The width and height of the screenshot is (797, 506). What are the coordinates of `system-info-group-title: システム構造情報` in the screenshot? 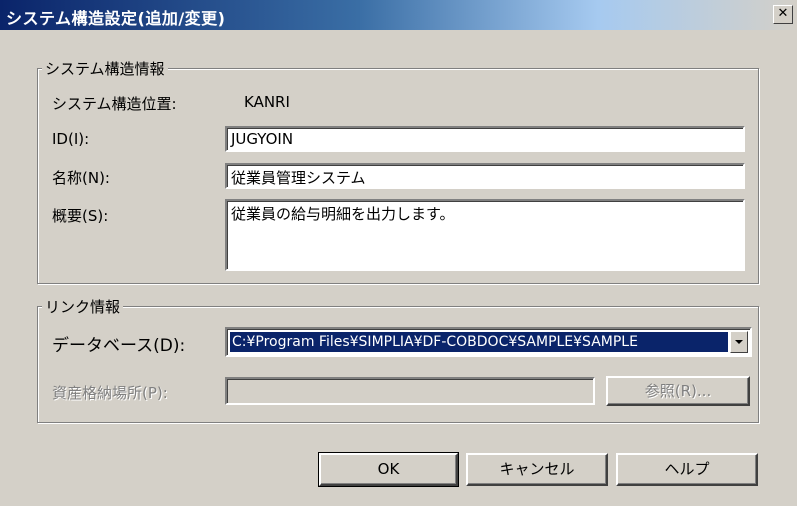 It's located at (105, 68).